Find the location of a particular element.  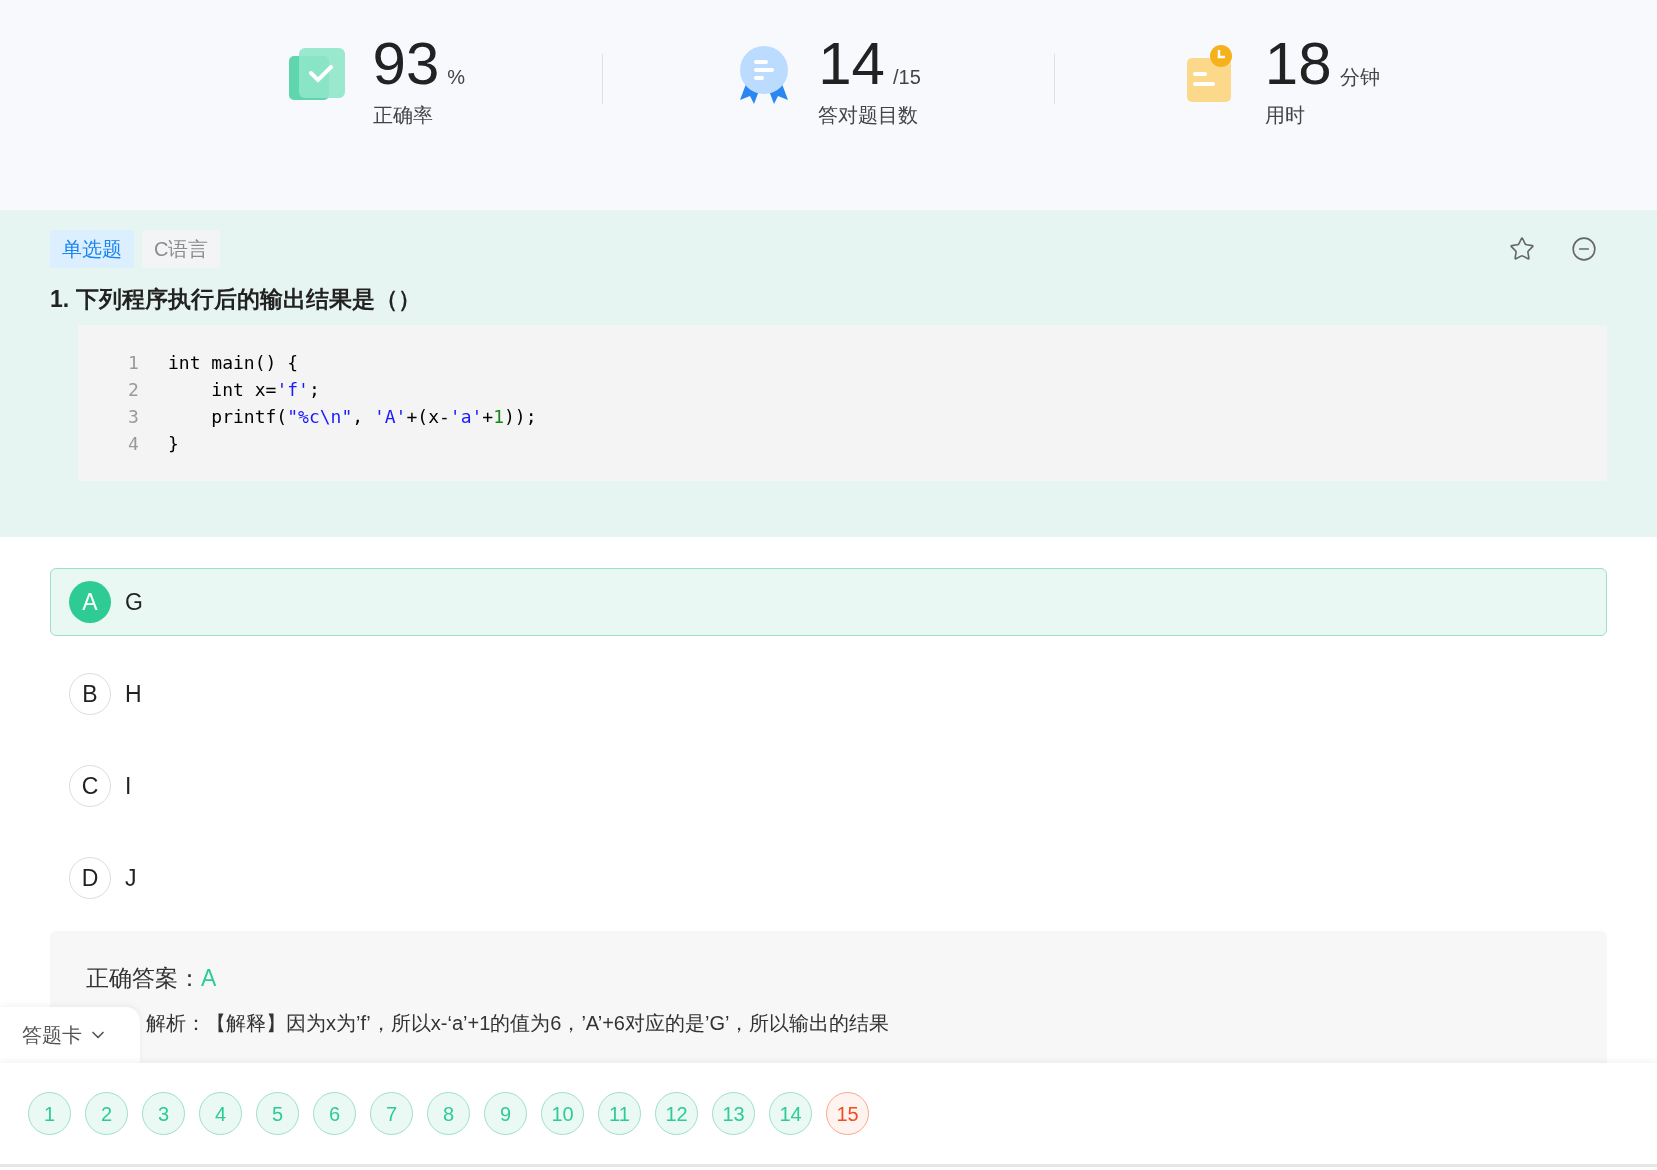

stat-value: 14 is located at coordinates (851, 64).